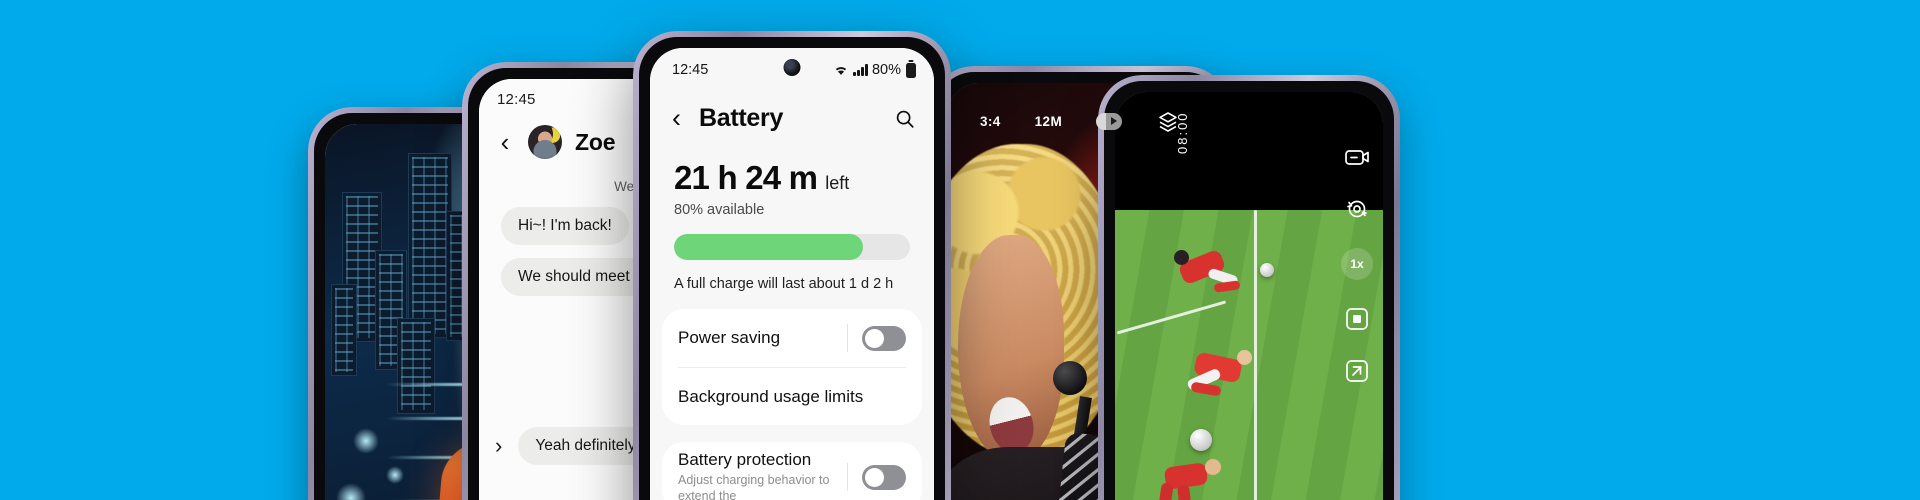 The width and height of the screenshot is (1920, 500). What do you see at coordinates (905, 119) in the screenshot?
I see `search-icon` at bounding box center [905, 119].